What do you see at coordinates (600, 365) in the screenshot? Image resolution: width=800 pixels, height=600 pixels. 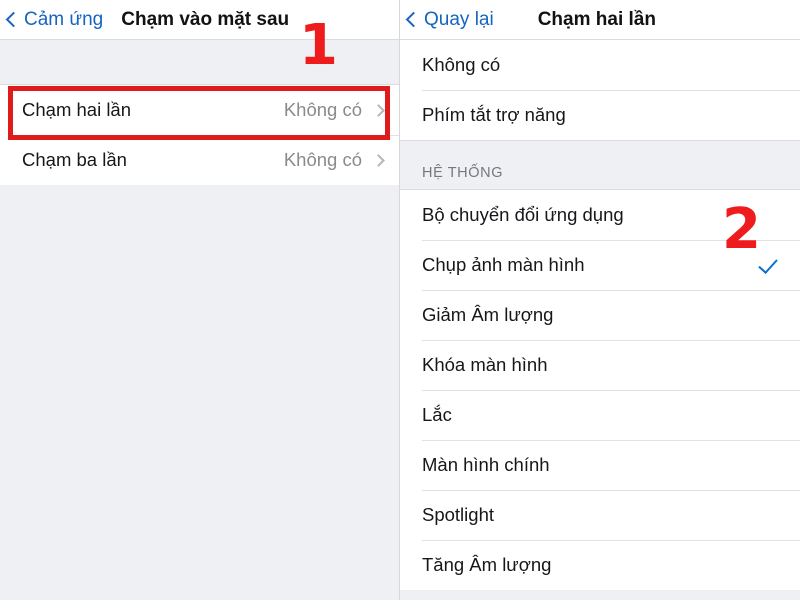 I see `list-item-khoa-man-hinh: Khóa màn hình` at bounding box center [600, 365].